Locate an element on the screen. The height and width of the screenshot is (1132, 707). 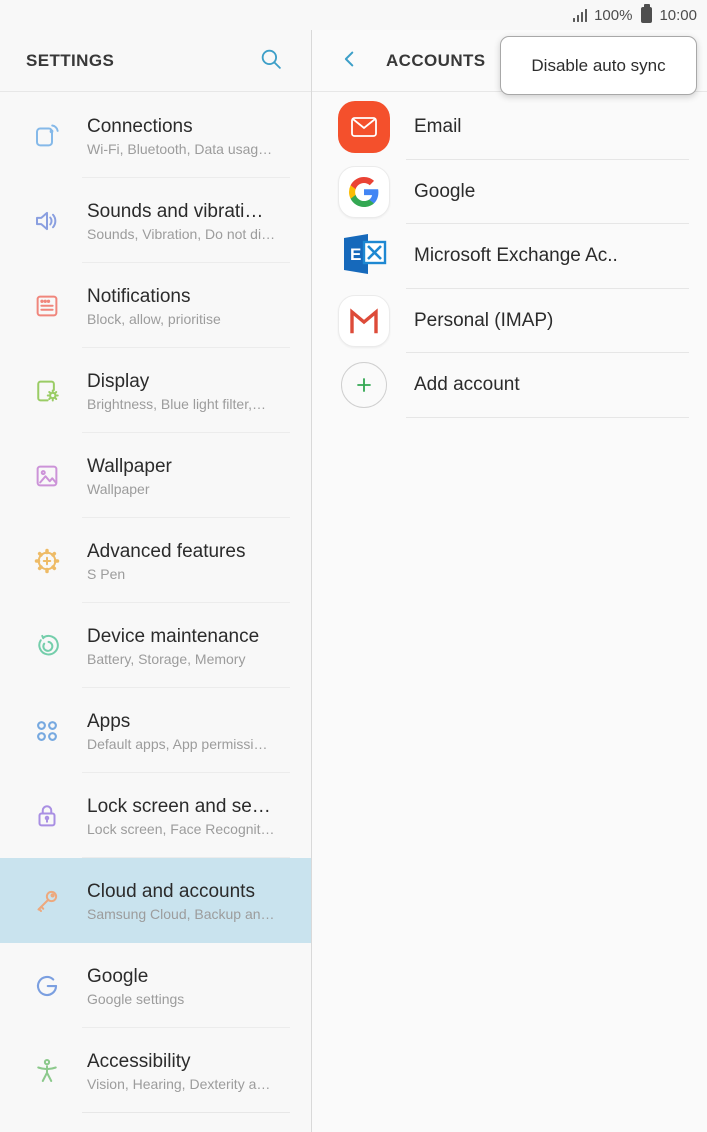
item-subtitle: Battery, Storage, Memory is located at coordinates (166, 658).